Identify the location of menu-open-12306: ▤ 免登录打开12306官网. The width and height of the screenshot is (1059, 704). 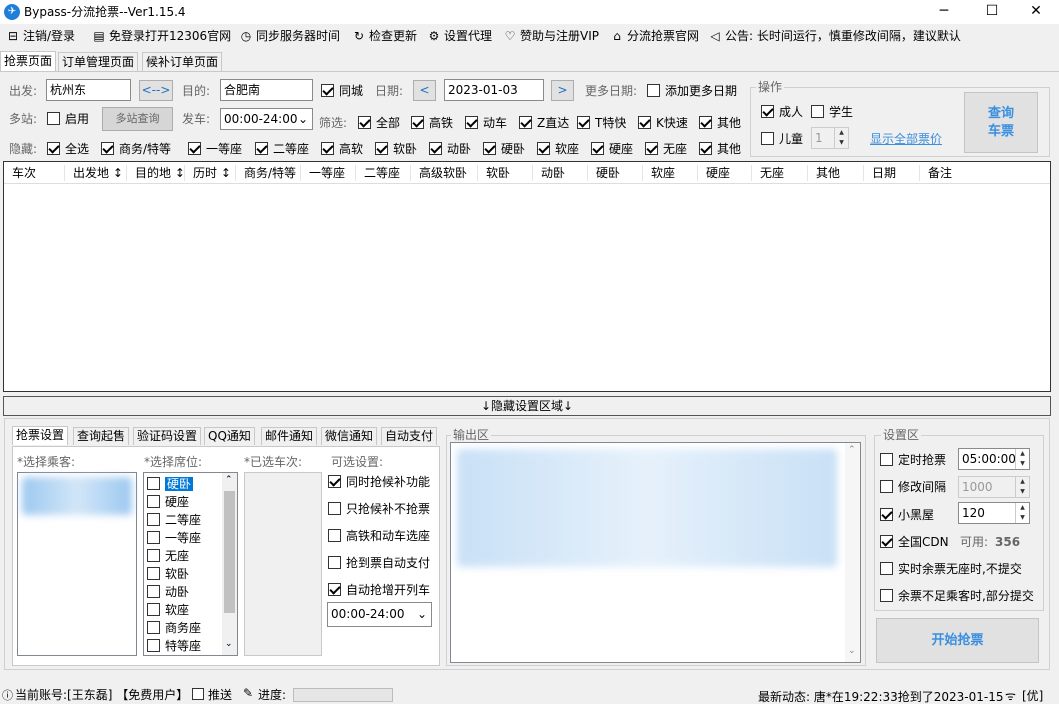
(161, 36).